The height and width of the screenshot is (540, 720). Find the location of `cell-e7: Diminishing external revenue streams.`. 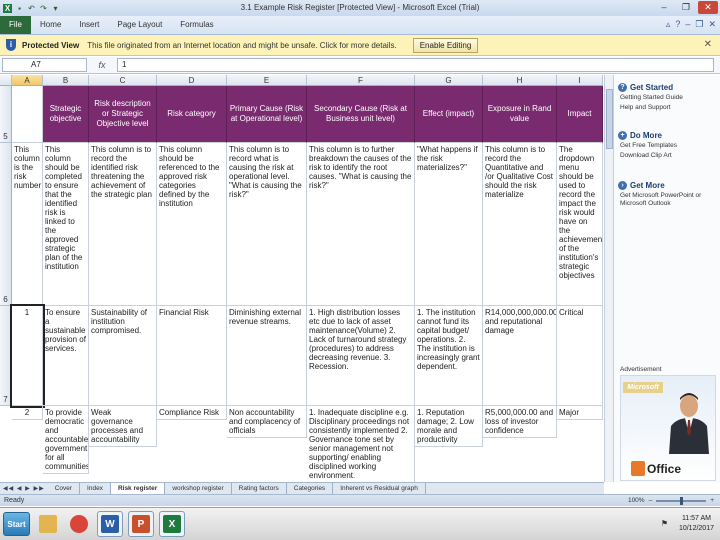

cell-e7: Diminishing external revenue streams. is located at coordinates (267, 356).